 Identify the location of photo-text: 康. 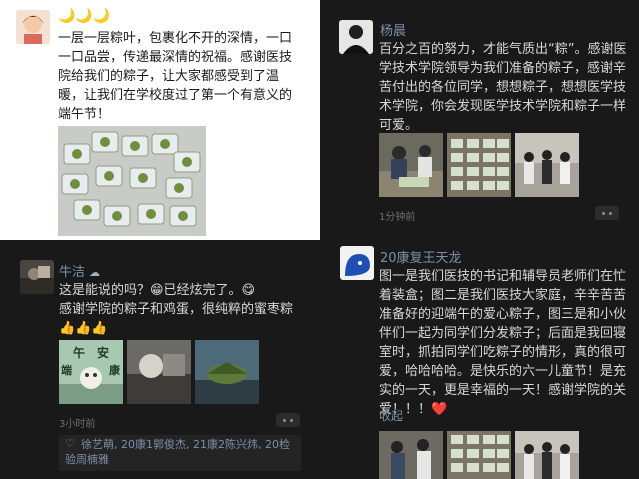
(114, 370).